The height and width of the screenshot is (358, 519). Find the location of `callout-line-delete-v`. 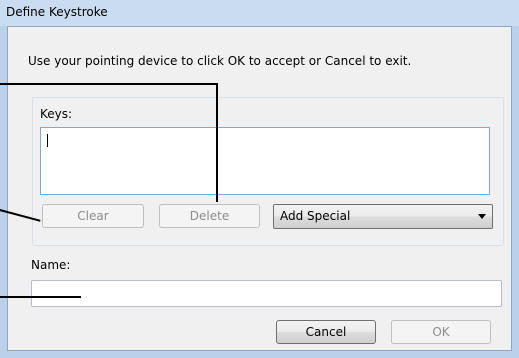

callout-line-delete-v is located at coordinates (217, 142).